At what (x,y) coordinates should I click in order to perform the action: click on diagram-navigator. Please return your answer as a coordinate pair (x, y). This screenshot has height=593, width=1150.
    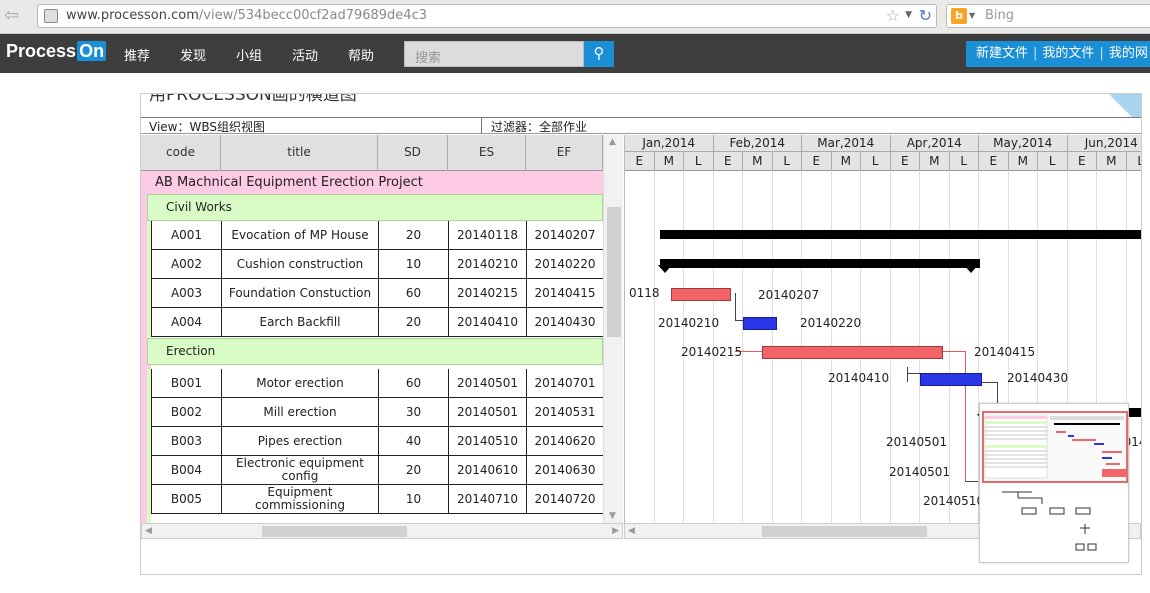
    Looking at the image, I should click on (1054, 483).